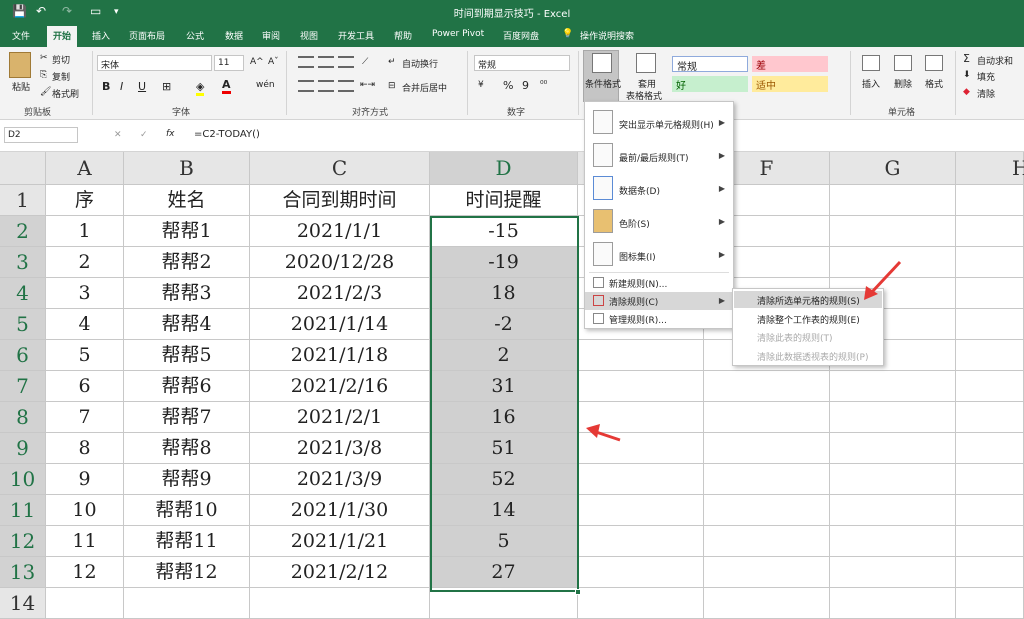  Describe the element at coordinates (883, 280) in the screenshot. I see `annotation-arrow-submenu` at that location.